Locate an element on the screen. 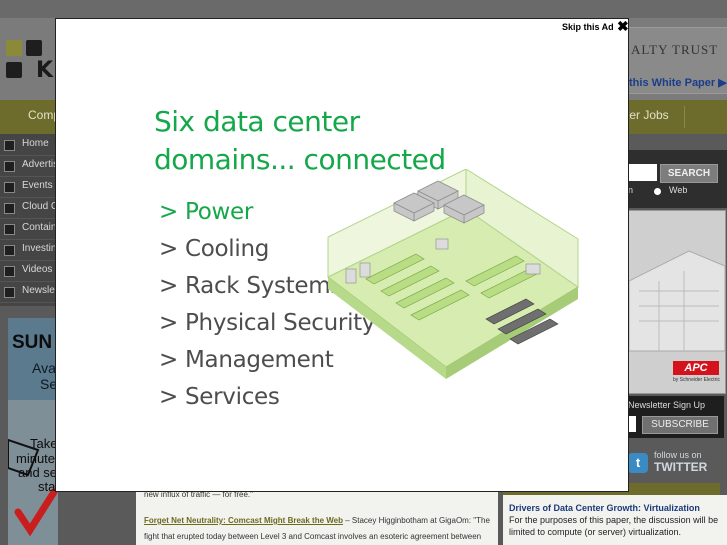 Image resolution: width=727 pixels, height=545 pixels. ad-line: Take is located at coordinates (44, 443).